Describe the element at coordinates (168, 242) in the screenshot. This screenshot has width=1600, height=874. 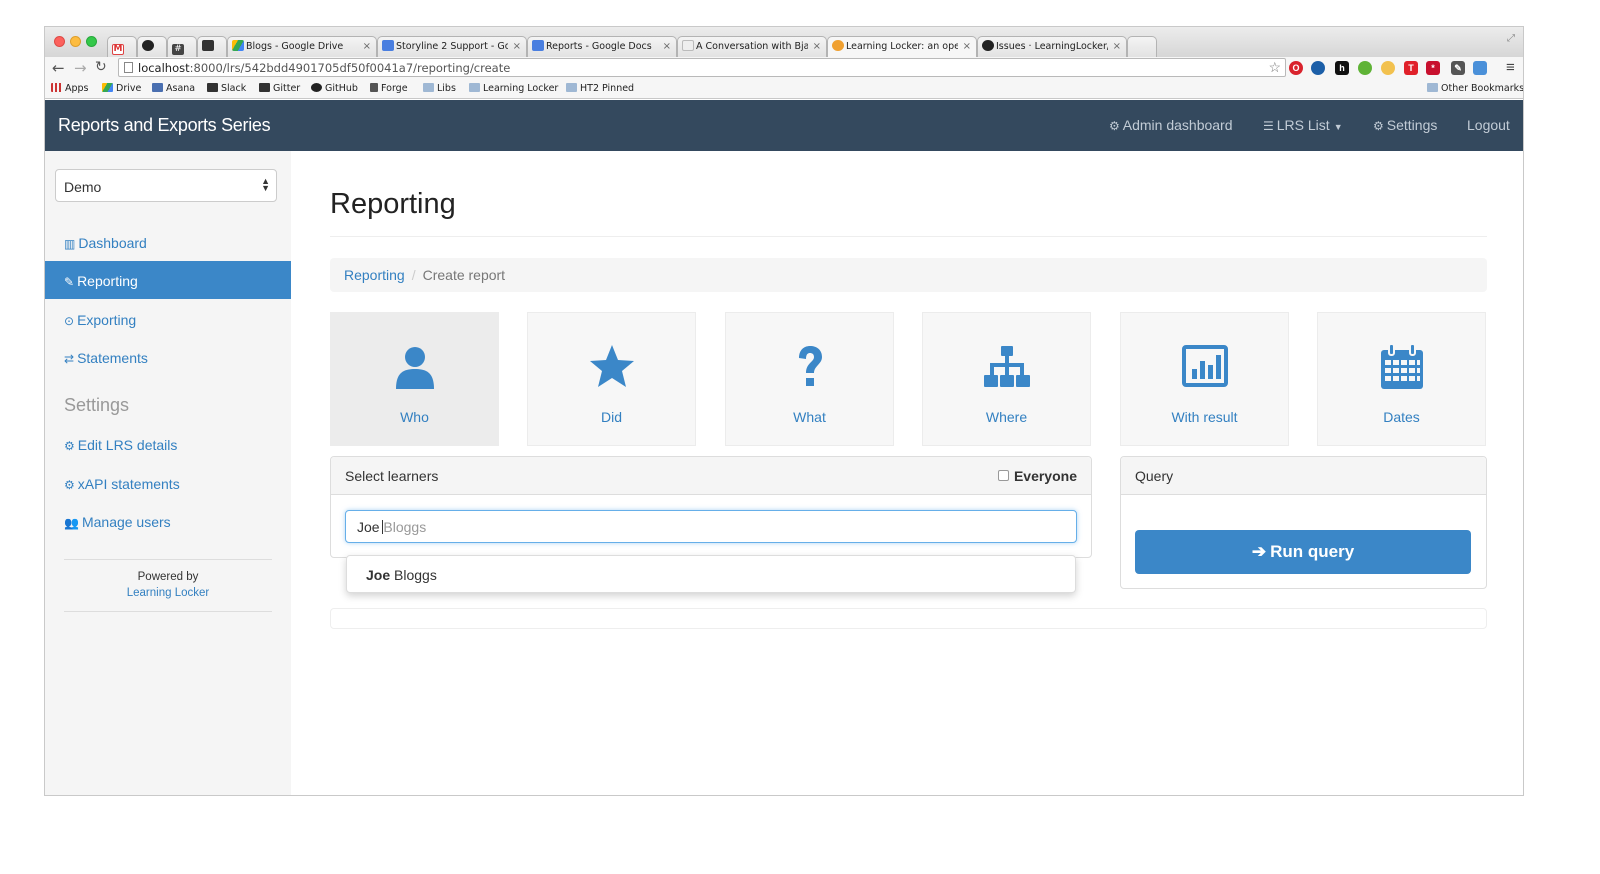
I see `sidebar-item-dashboard: ▥ Dashboard` at that location.